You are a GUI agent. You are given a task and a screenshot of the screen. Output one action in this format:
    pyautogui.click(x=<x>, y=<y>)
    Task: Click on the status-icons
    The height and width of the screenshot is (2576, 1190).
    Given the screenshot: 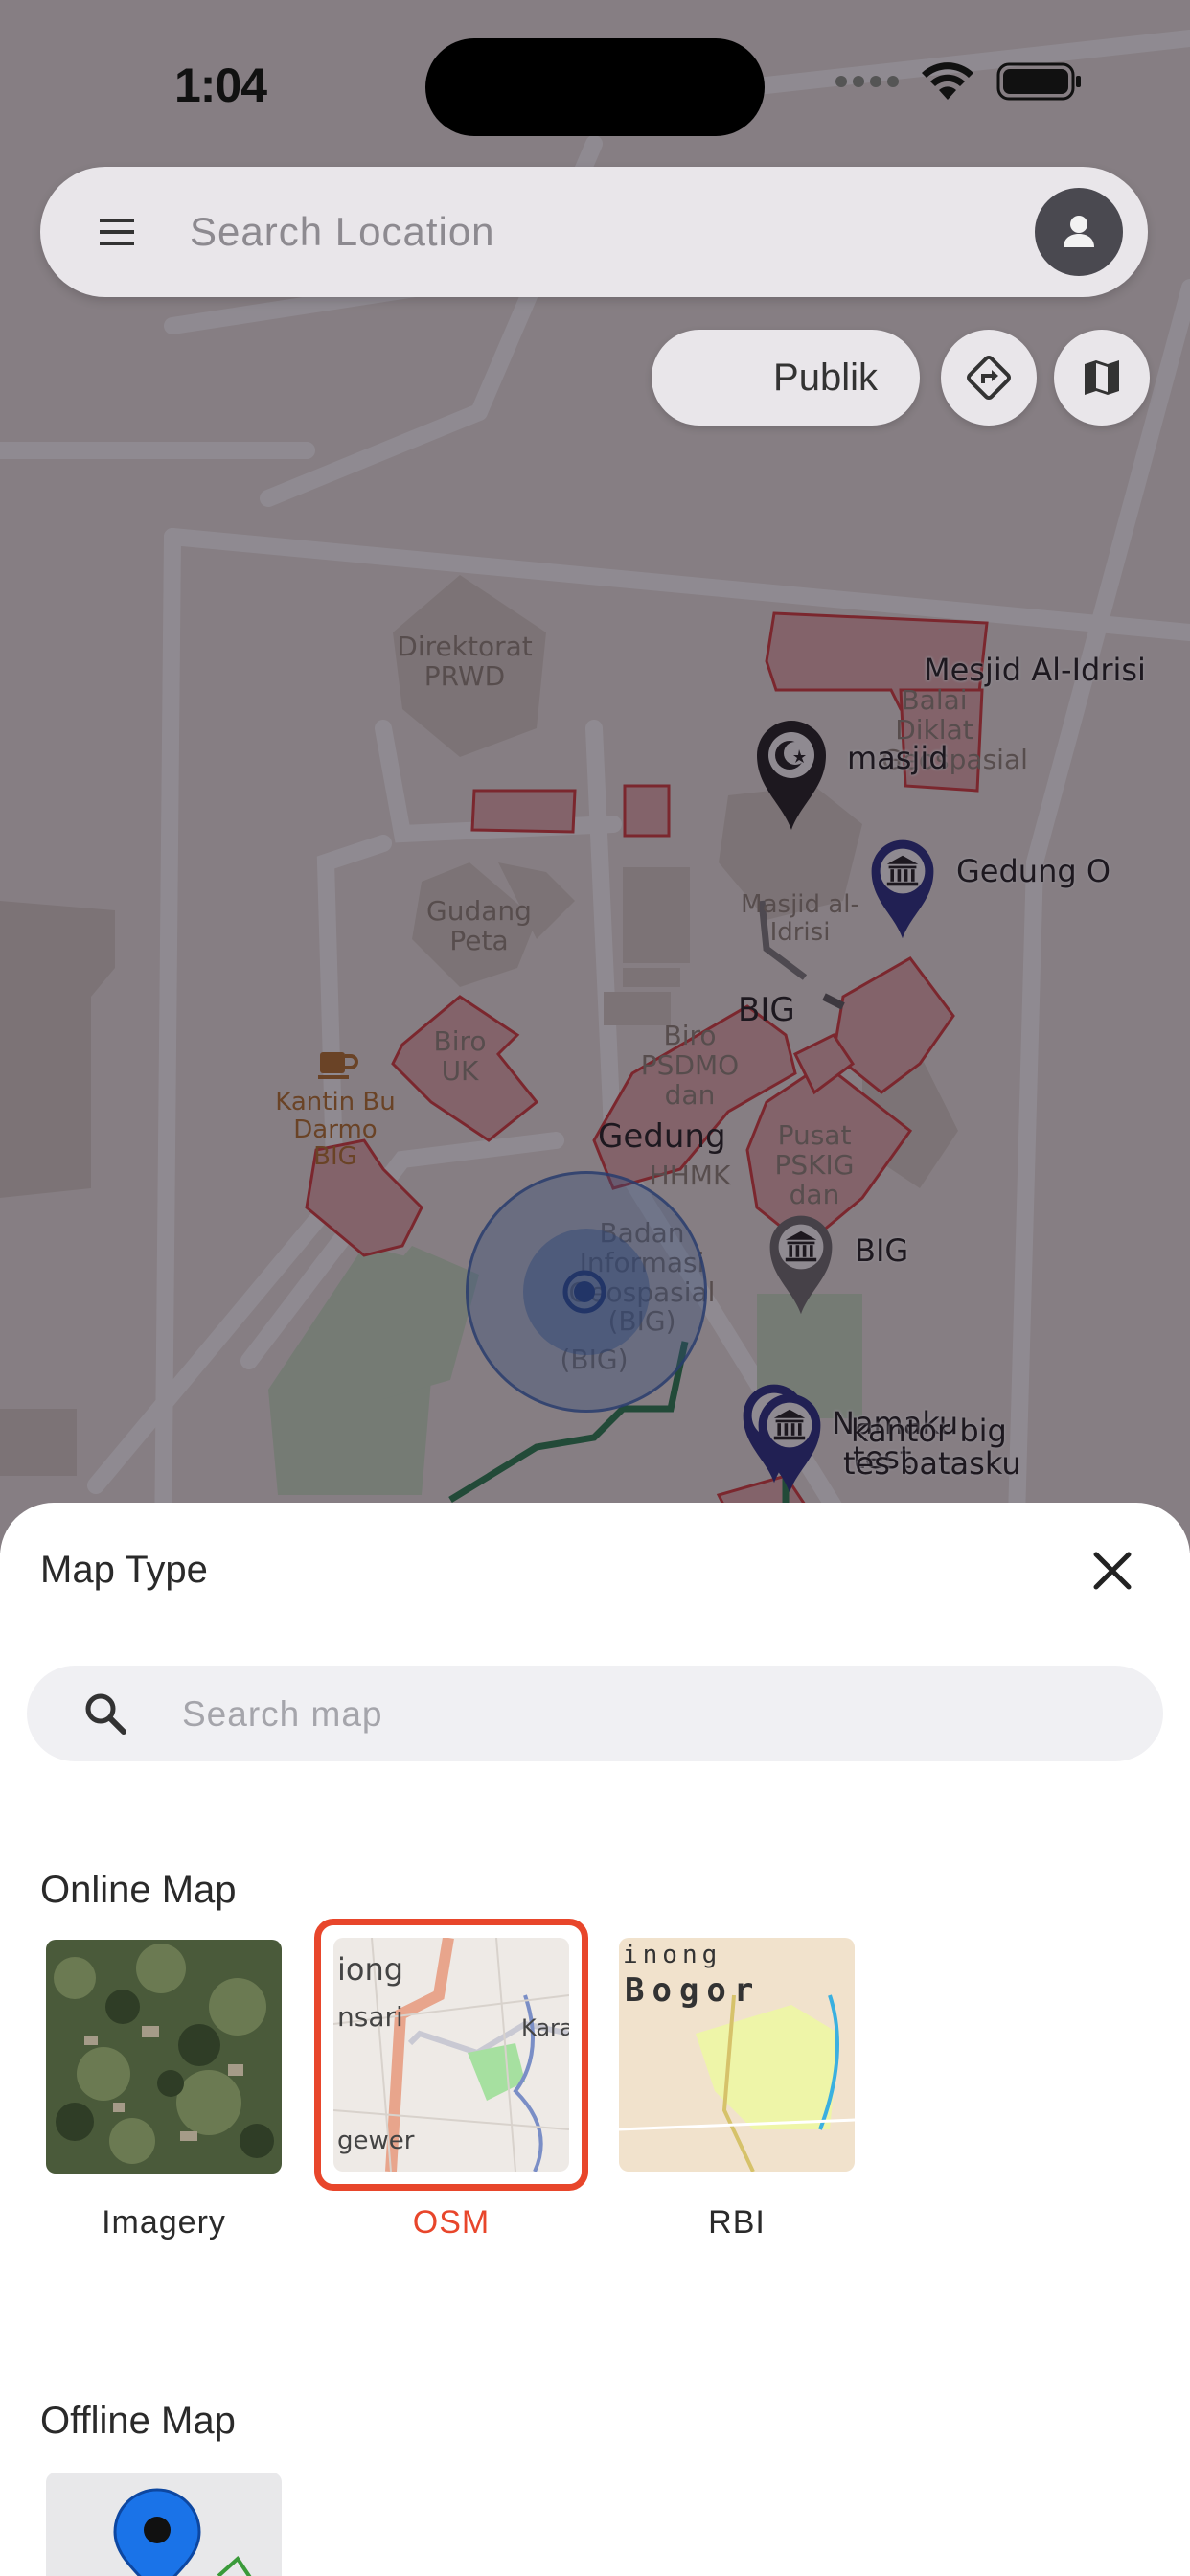 What is the action you would take?
    pyautogui.click(x=959, y=81)
    